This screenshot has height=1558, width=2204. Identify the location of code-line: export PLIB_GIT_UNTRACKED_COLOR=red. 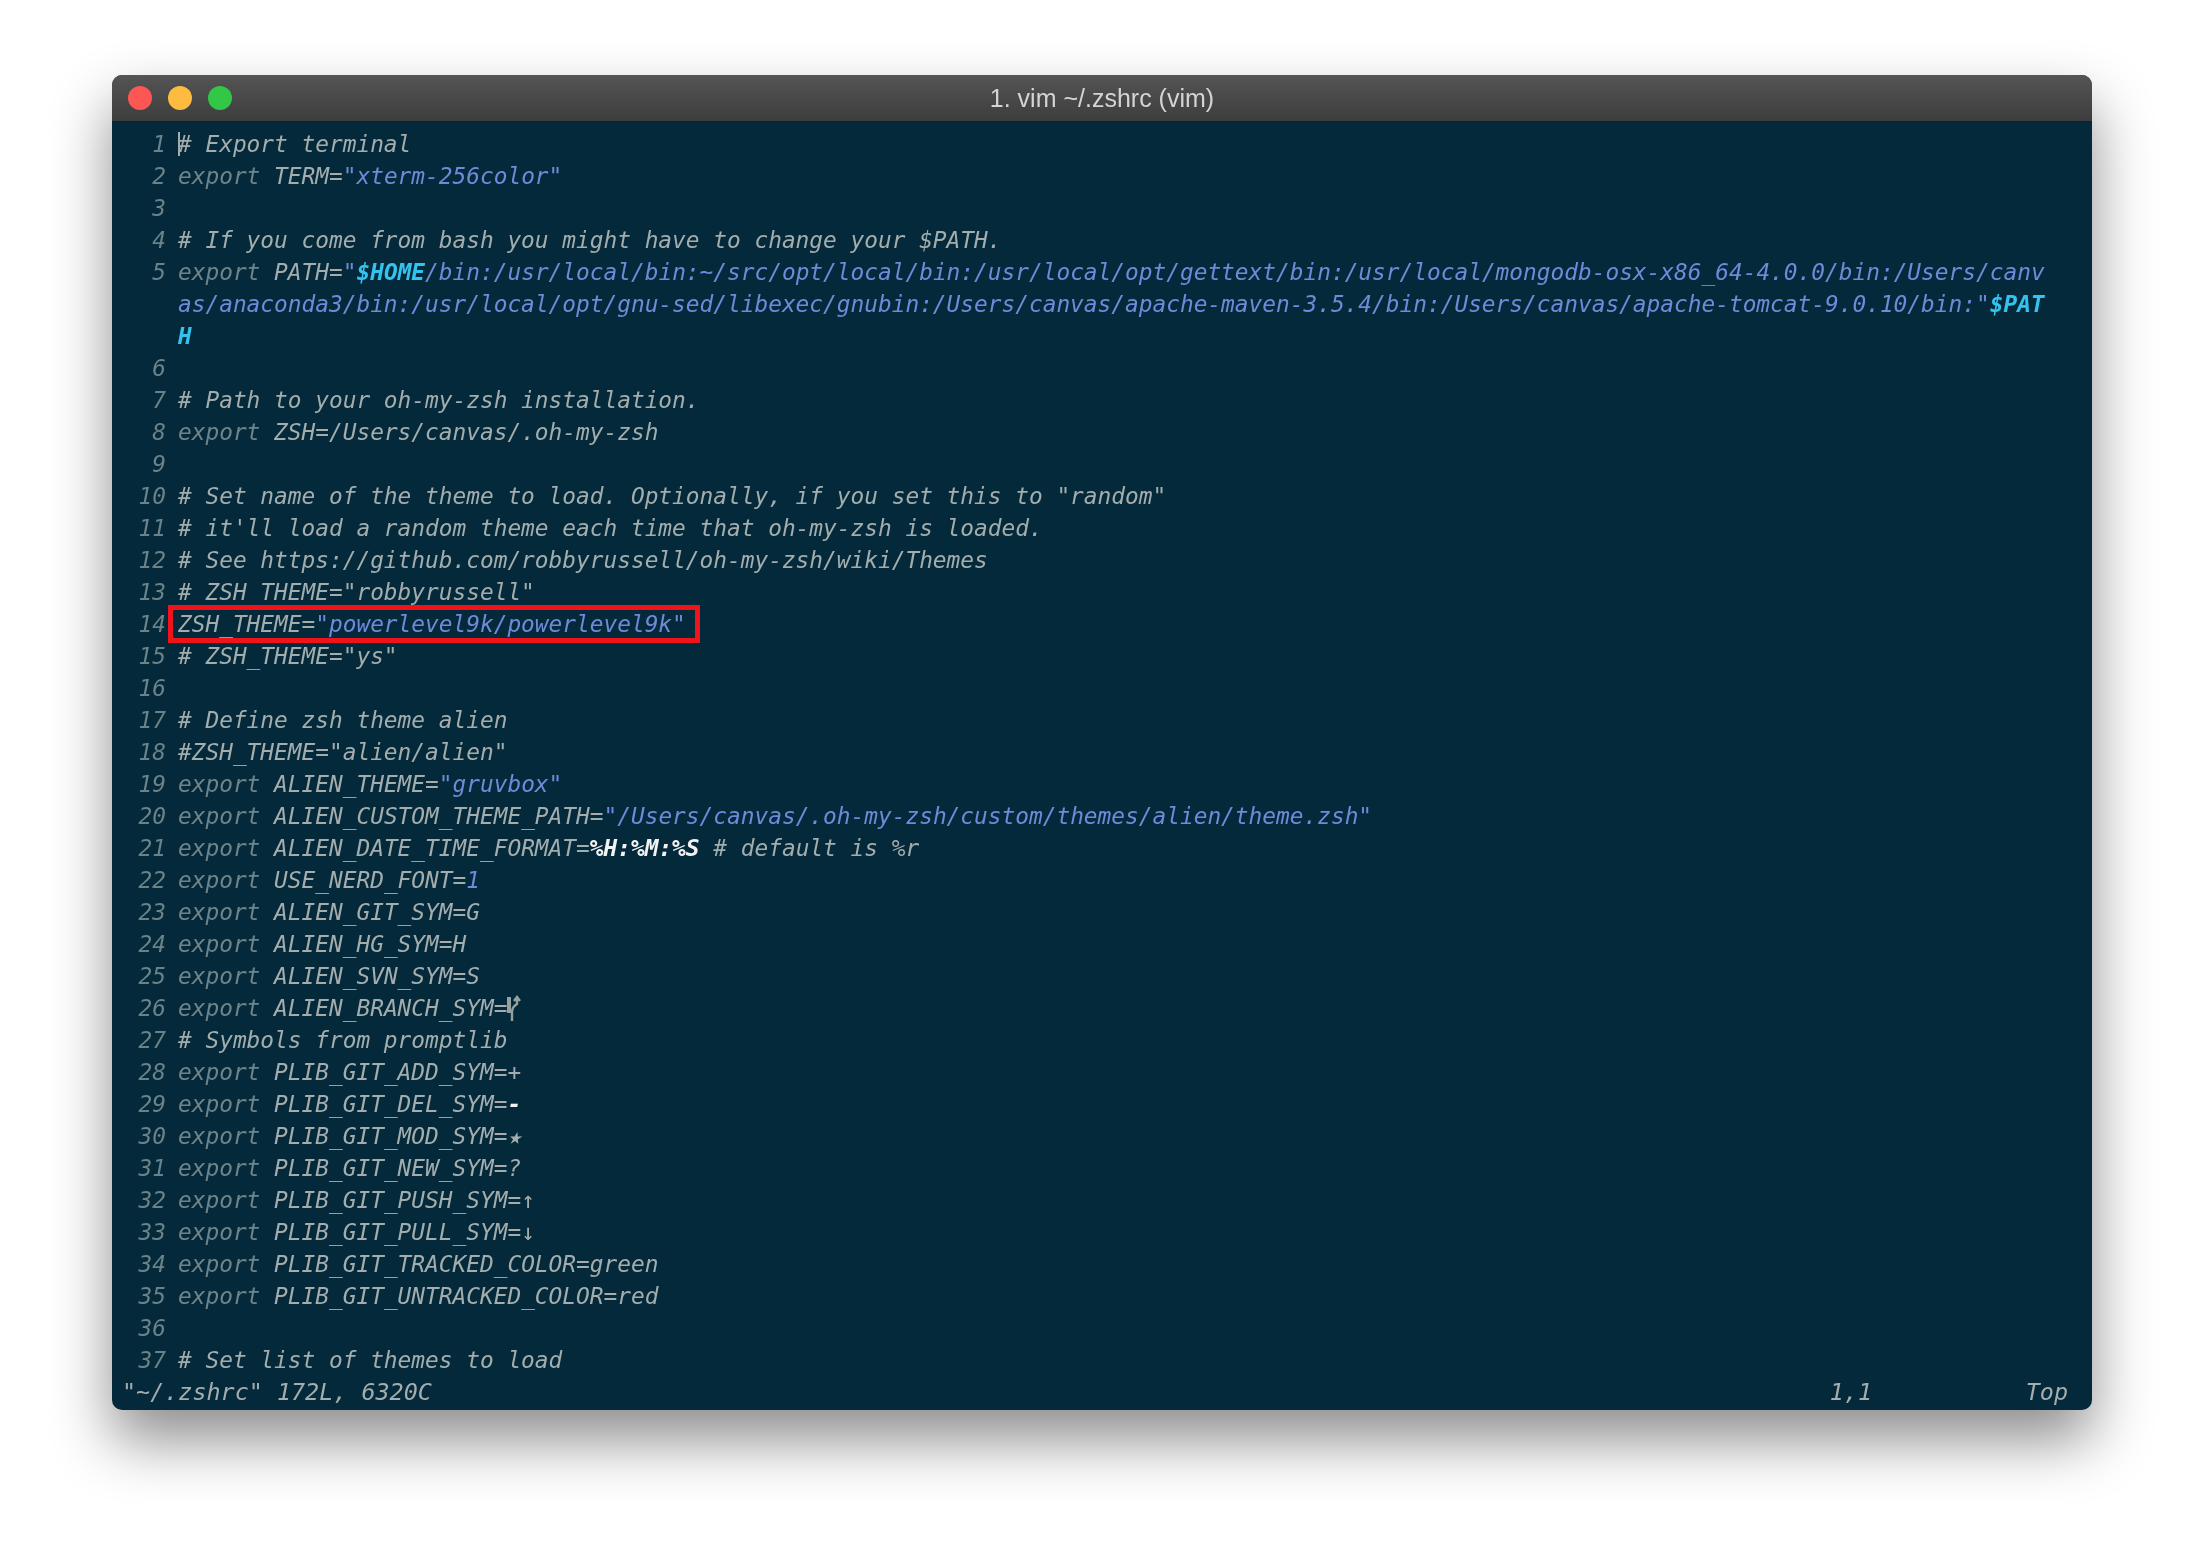
(418, 1297).